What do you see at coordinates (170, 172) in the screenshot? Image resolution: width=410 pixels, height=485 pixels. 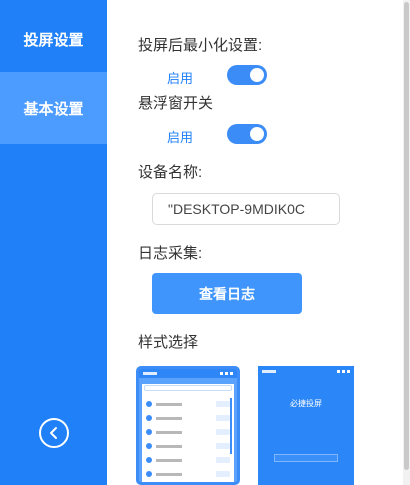 I see `device-name-label: 设备名称:` at bounding box center [170, 172].